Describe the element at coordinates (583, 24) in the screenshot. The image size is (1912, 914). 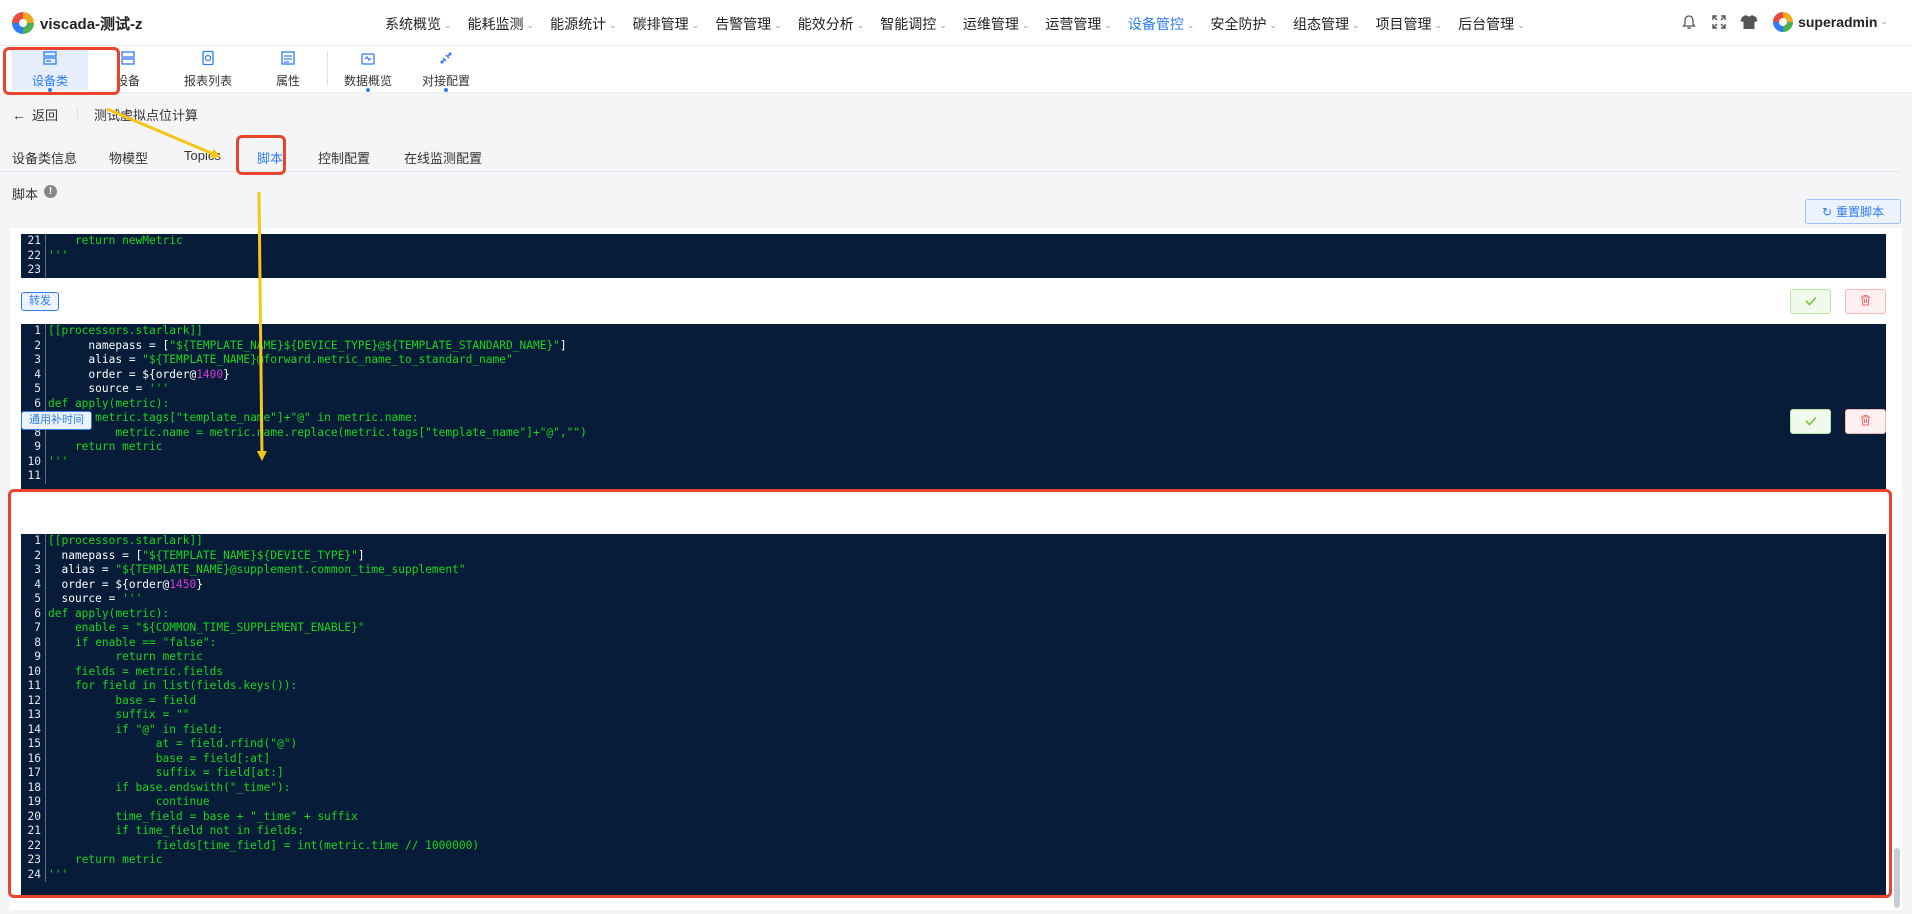
I see `nav-item: 能源统计 ⌄` at that location.